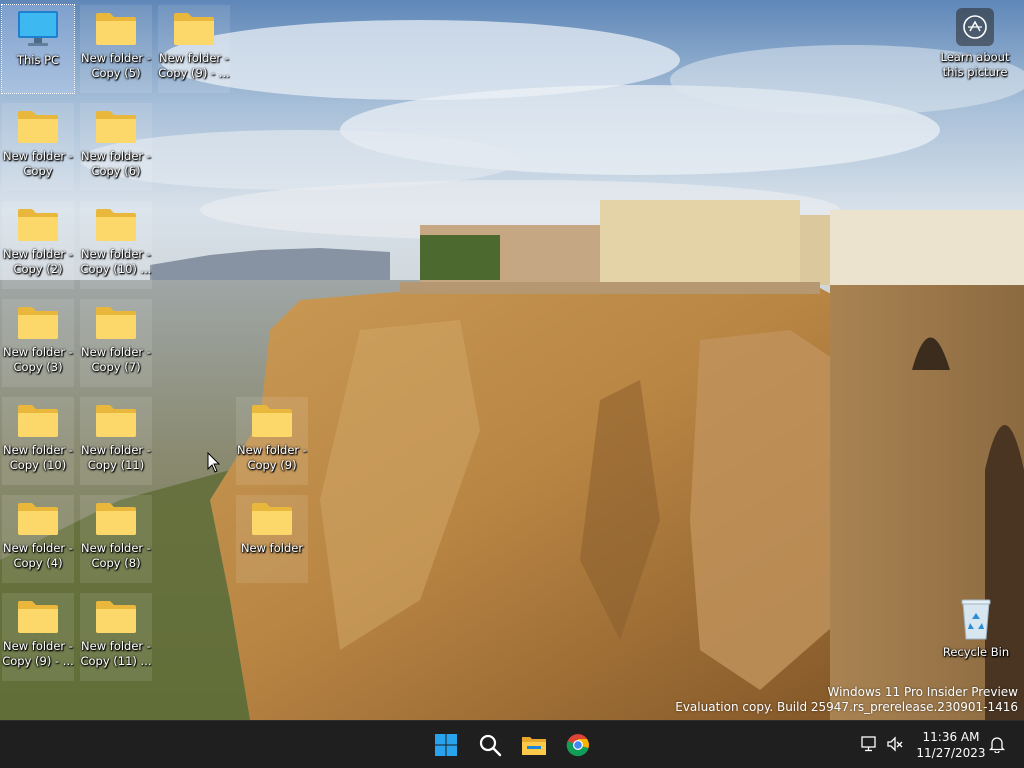 The width and height of the screenshot is (1024, 768). What do you see at coordinates (38, 261) in the screenshot?
I see `icon-label: New folder - Copy (2)` at bounding box center [38, 261].